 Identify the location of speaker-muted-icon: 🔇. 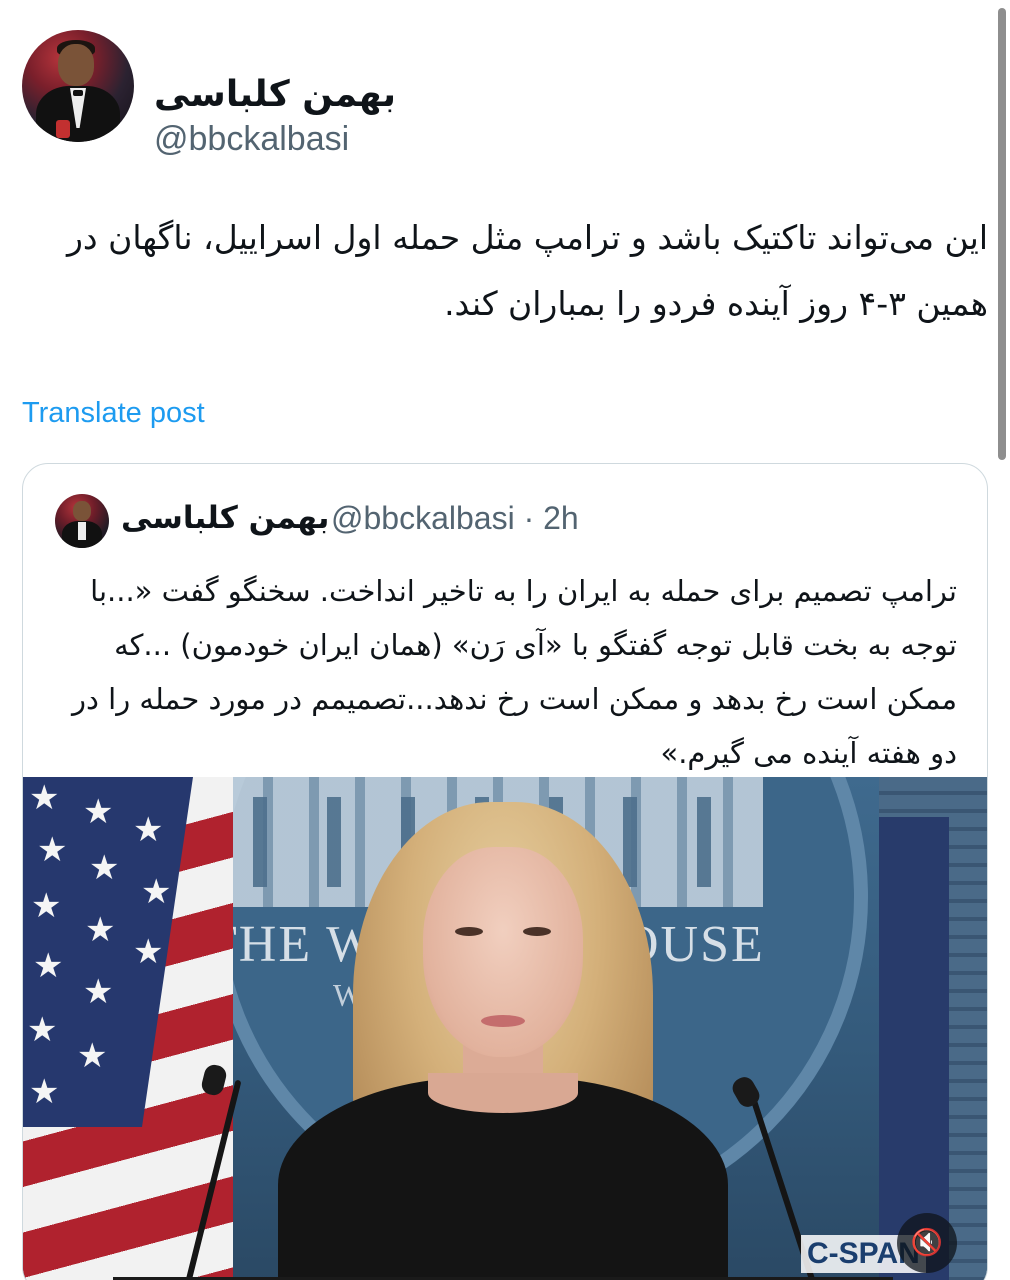
(927, 1243).